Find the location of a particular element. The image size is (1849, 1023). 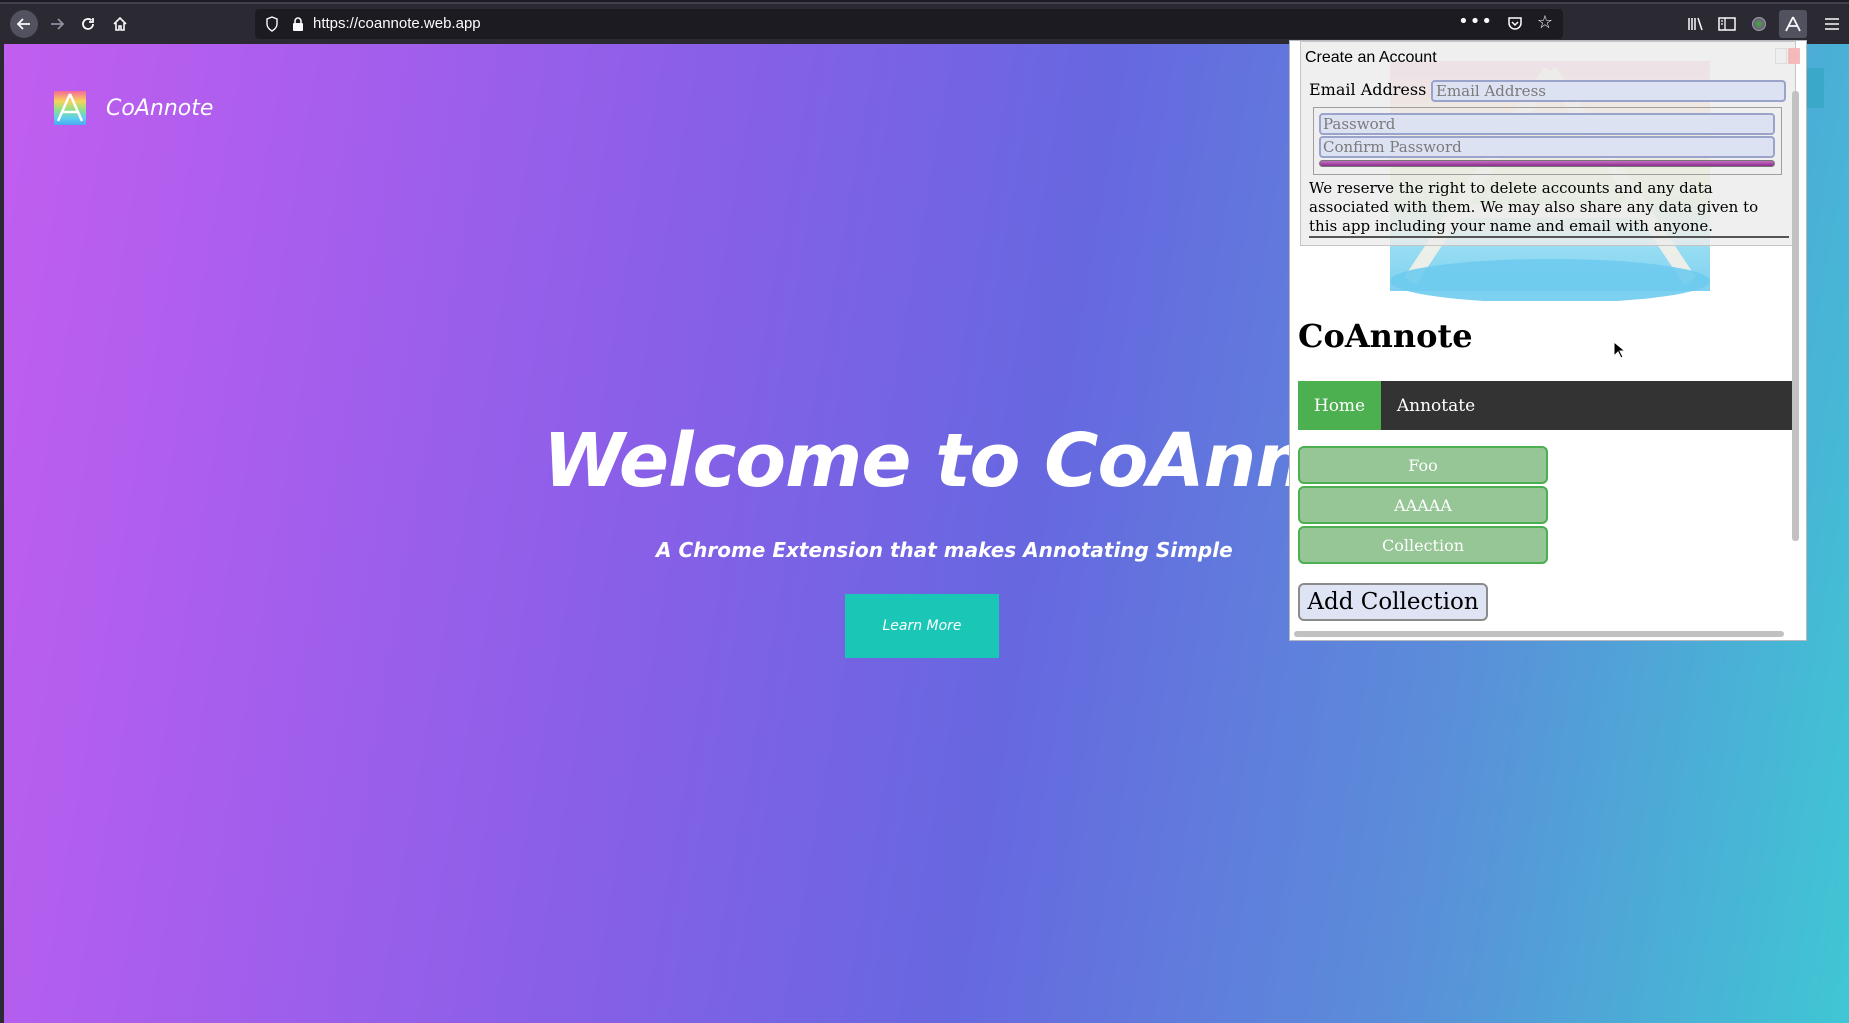

popup-vertical-scrollbar is located at coordinates (1795, 341).